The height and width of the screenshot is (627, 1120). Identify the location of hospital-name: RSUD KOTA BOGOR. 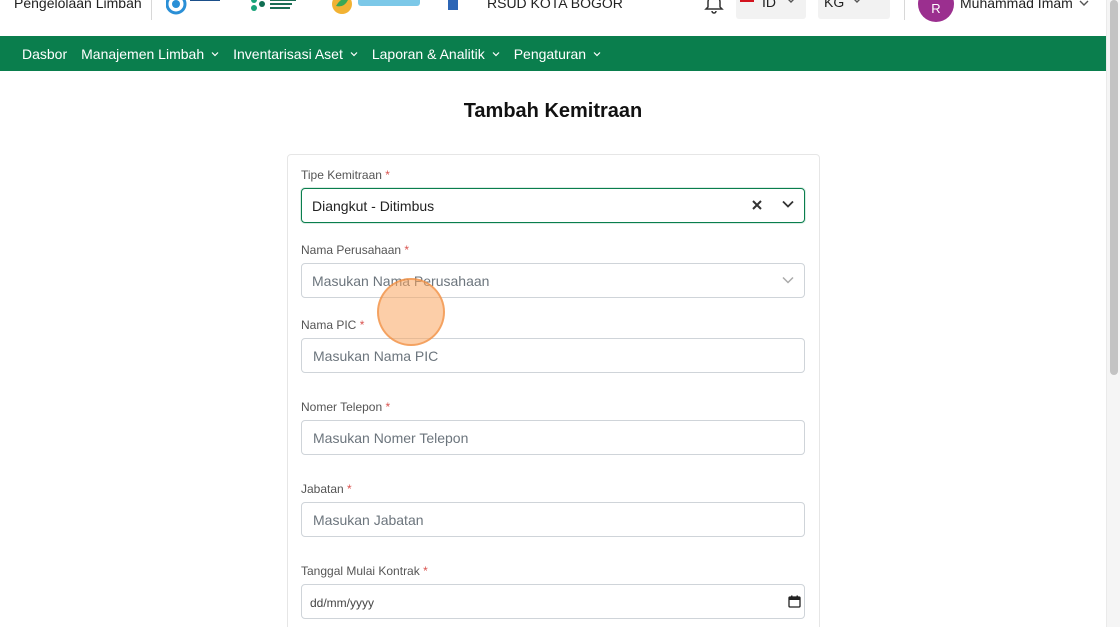
(555, 5).